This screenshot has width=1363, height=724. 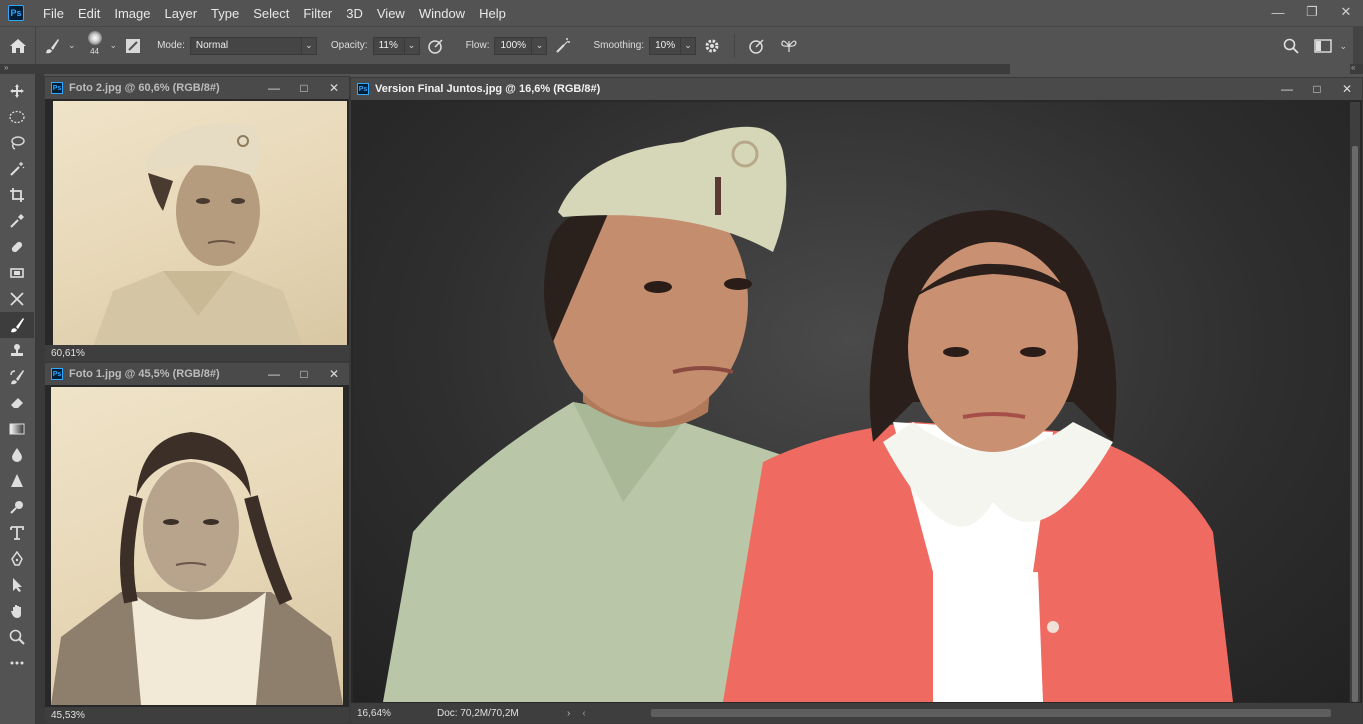 I want to click on magic-wand-tool-icon, so click(x=17, y=169).